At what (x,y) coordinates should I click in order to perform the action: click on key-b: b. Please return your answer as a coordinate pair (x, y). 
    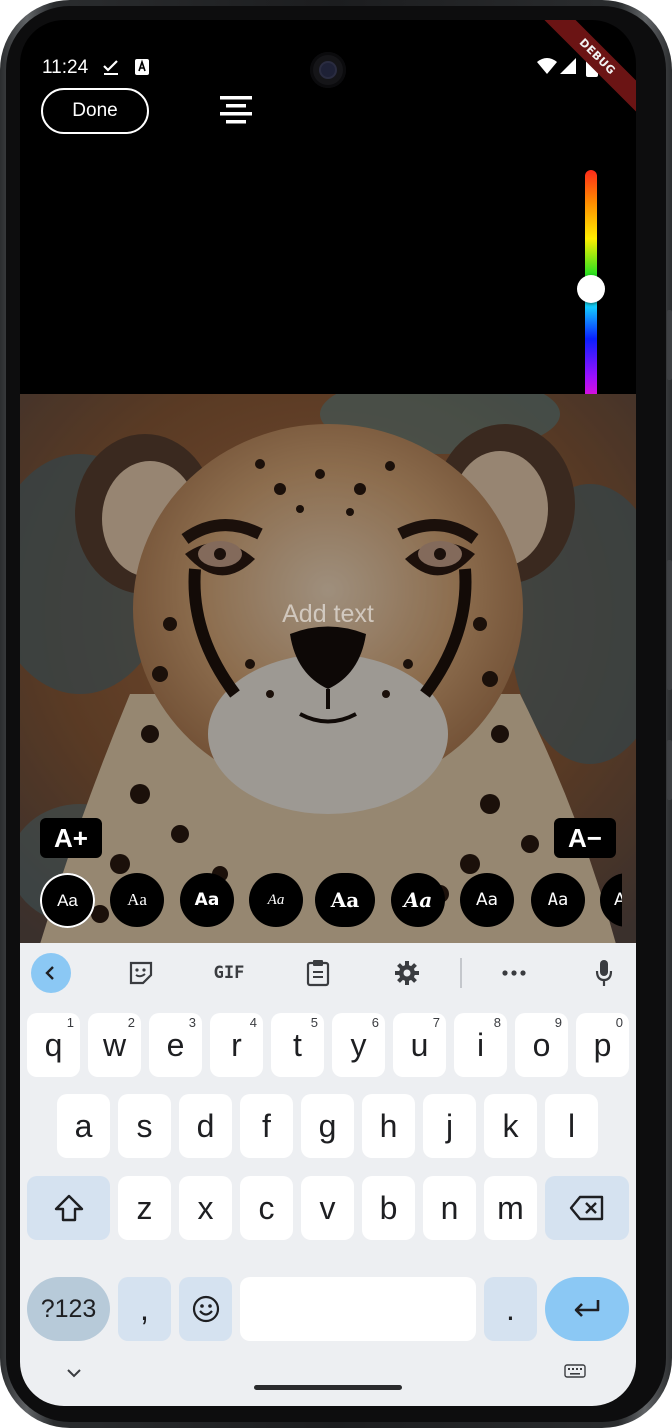
    Looking at the image, I should click on (388, 1208).